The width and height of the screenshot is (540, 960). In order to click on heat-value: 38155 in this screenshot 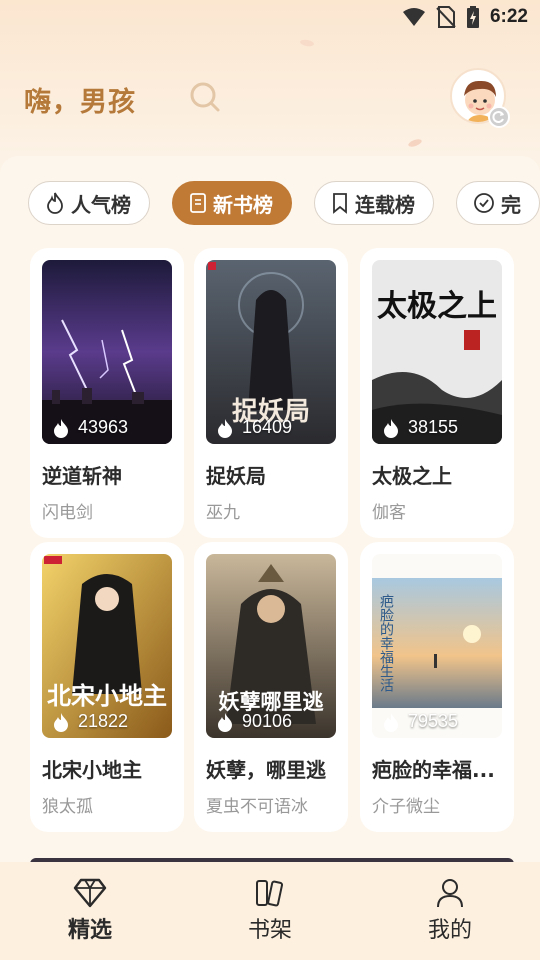, I will do `click(433, 427)`.